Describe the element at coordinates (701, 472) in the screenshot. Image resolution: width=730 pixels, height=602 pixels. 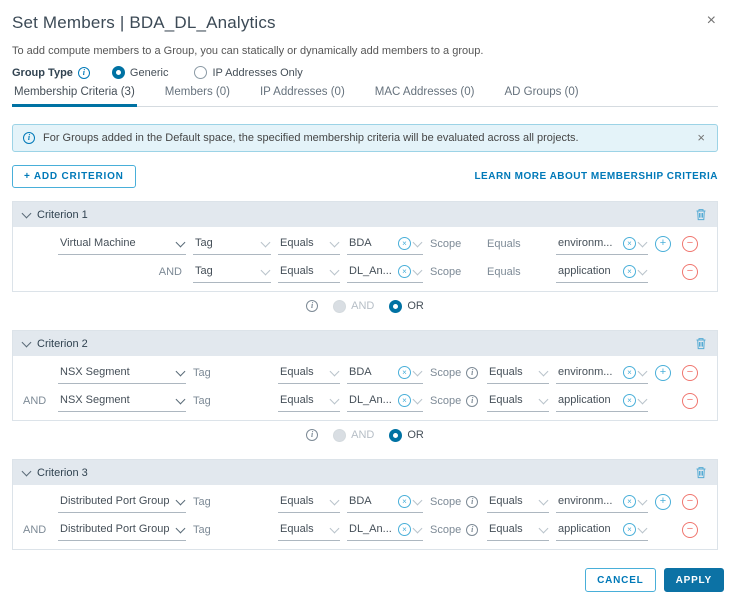
I see `delete-criterion-3-icon` at that location.